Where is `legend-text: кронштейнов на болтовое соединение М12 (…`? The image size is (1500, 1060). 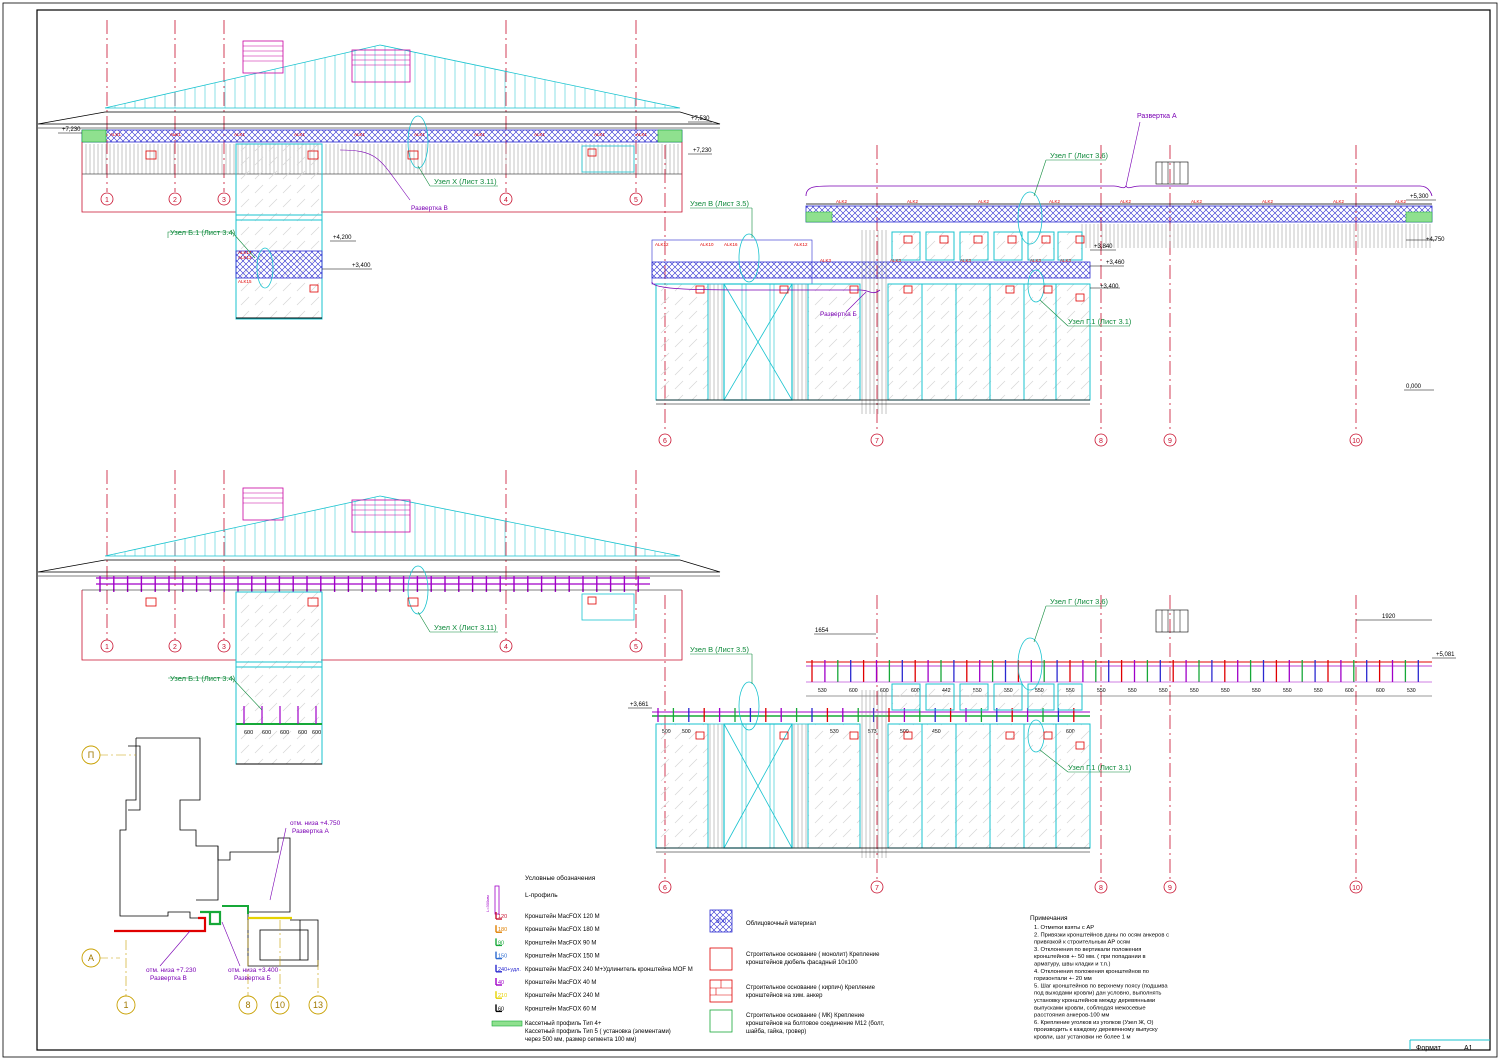 legend-text: кронштейнов на болтовое соединение М12 (… is located at coordinates (815, 1023).